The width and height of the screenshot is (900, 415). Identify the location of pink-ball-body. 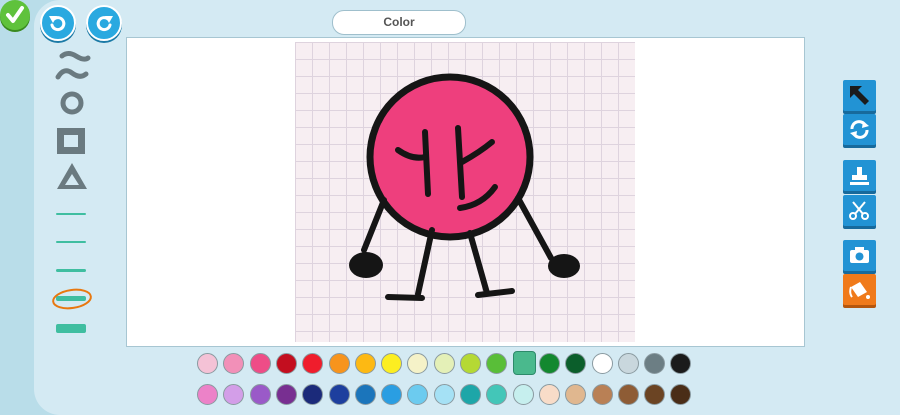
(450, 157).